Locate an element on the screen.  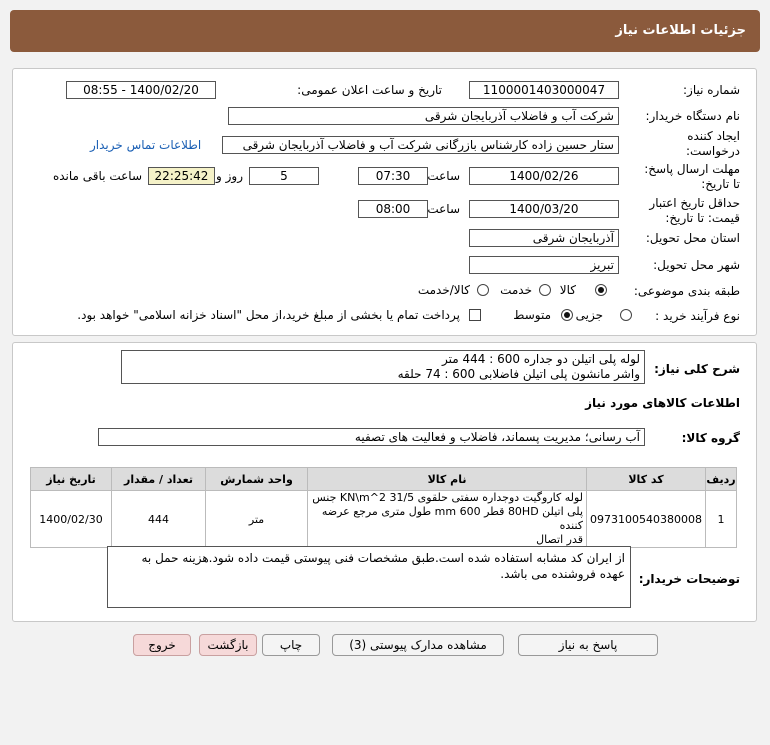
row-code: 0973100540380008 is located at coordinates (646, 519).